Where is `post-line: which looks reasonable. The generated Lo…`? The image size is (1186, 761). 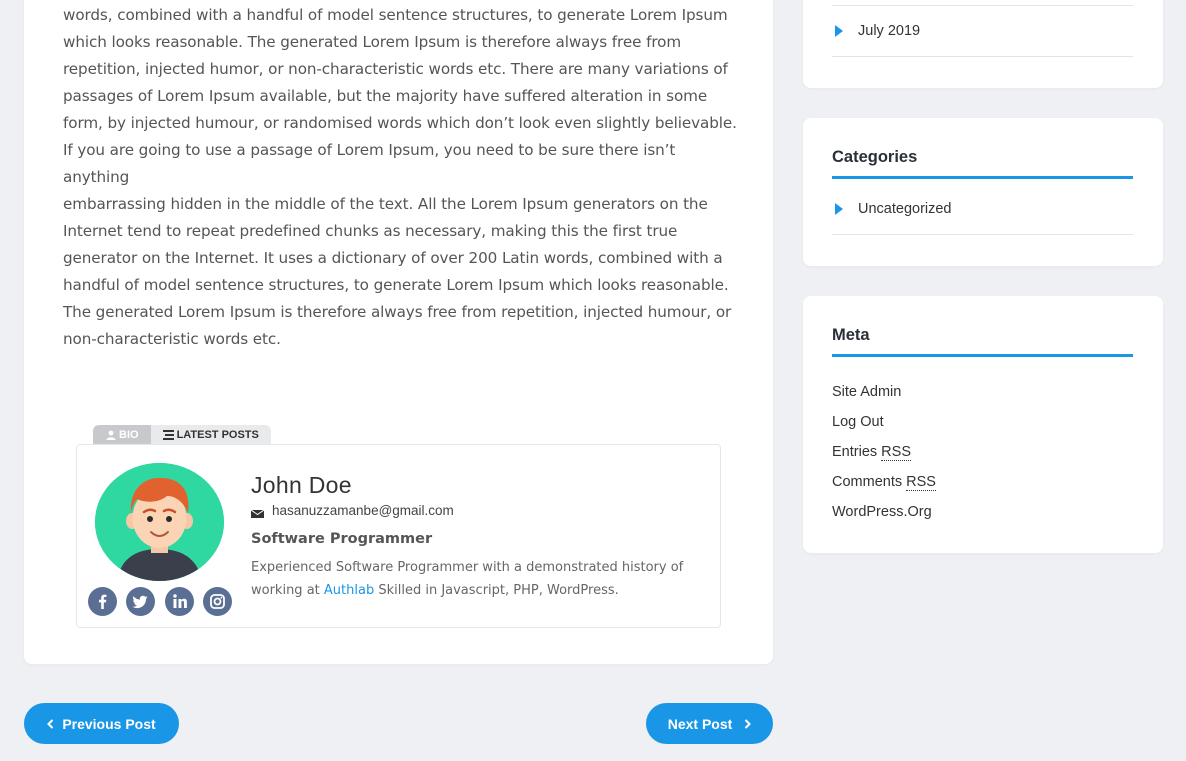 post-line: which looks reasonable. The generated Lo… is located at coordinates (372, 42).